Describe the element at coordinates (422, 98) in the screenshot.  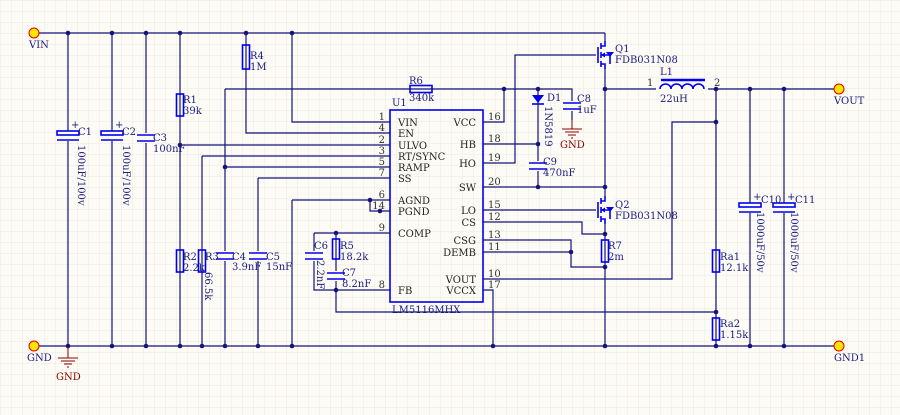
I see `r6-value: 340k` at that location.